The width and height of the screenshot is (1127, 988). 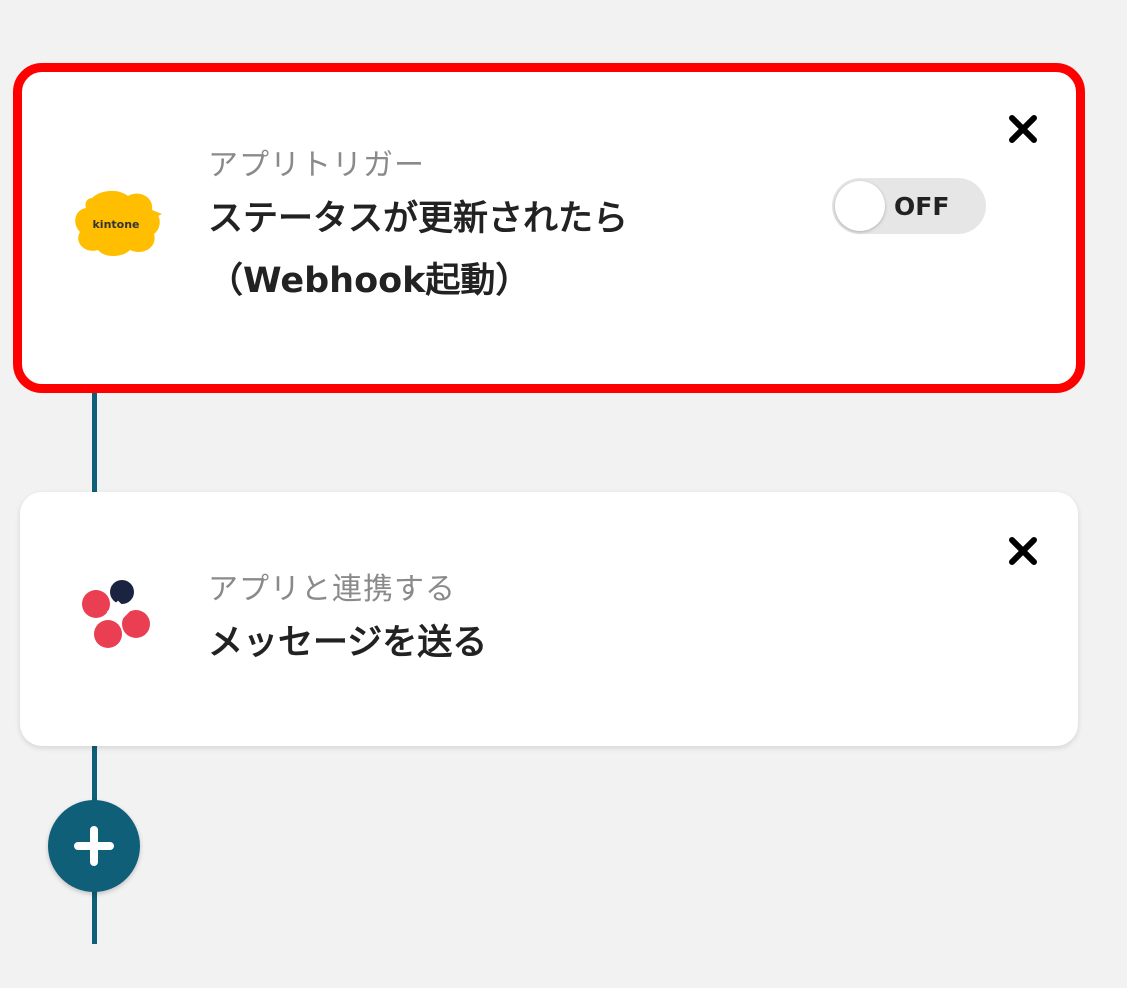 I want to click on kintone-logo-text: kintone, so click(x=115, y=224).